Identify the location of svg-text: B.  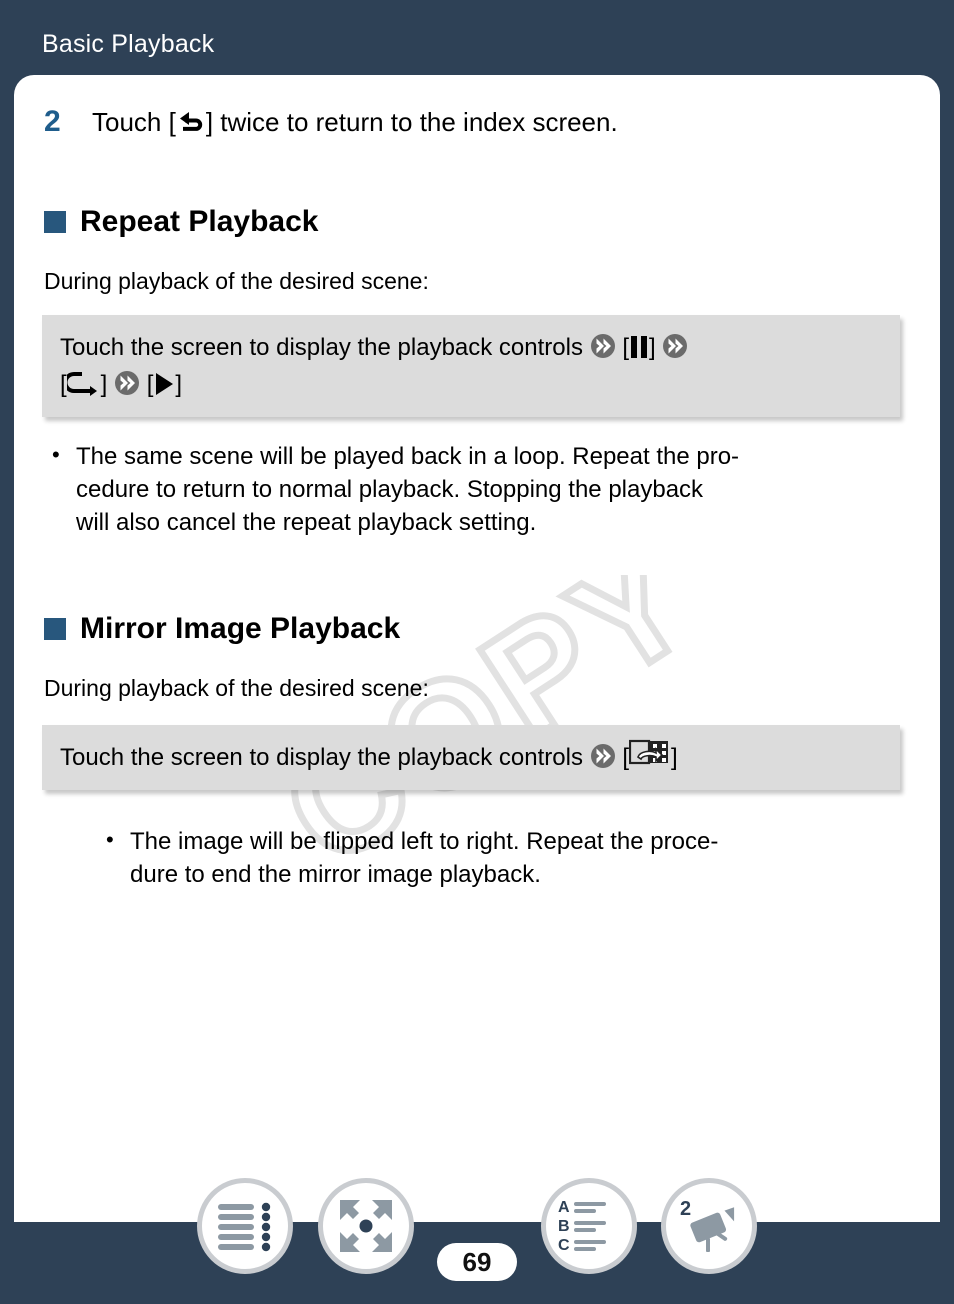
(564, 1226).